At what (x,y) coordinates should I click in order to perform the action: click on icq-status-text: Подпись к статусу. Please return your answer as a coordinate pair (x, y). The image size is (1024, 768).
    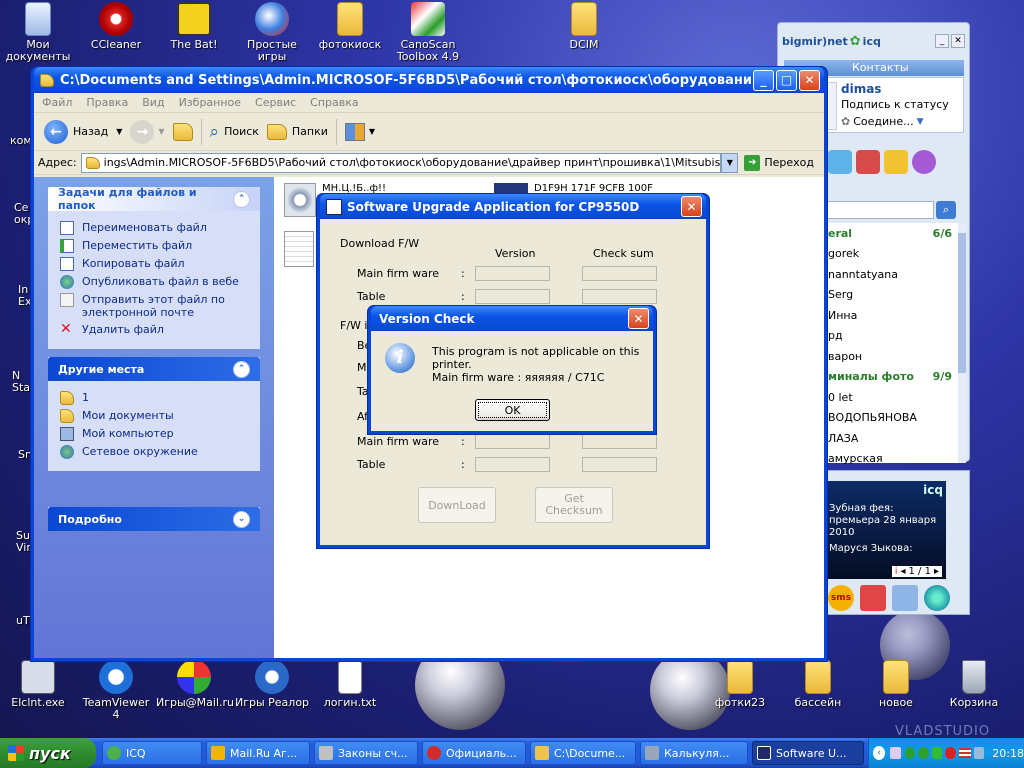
    Looking at the image, I should click on (895, 104).